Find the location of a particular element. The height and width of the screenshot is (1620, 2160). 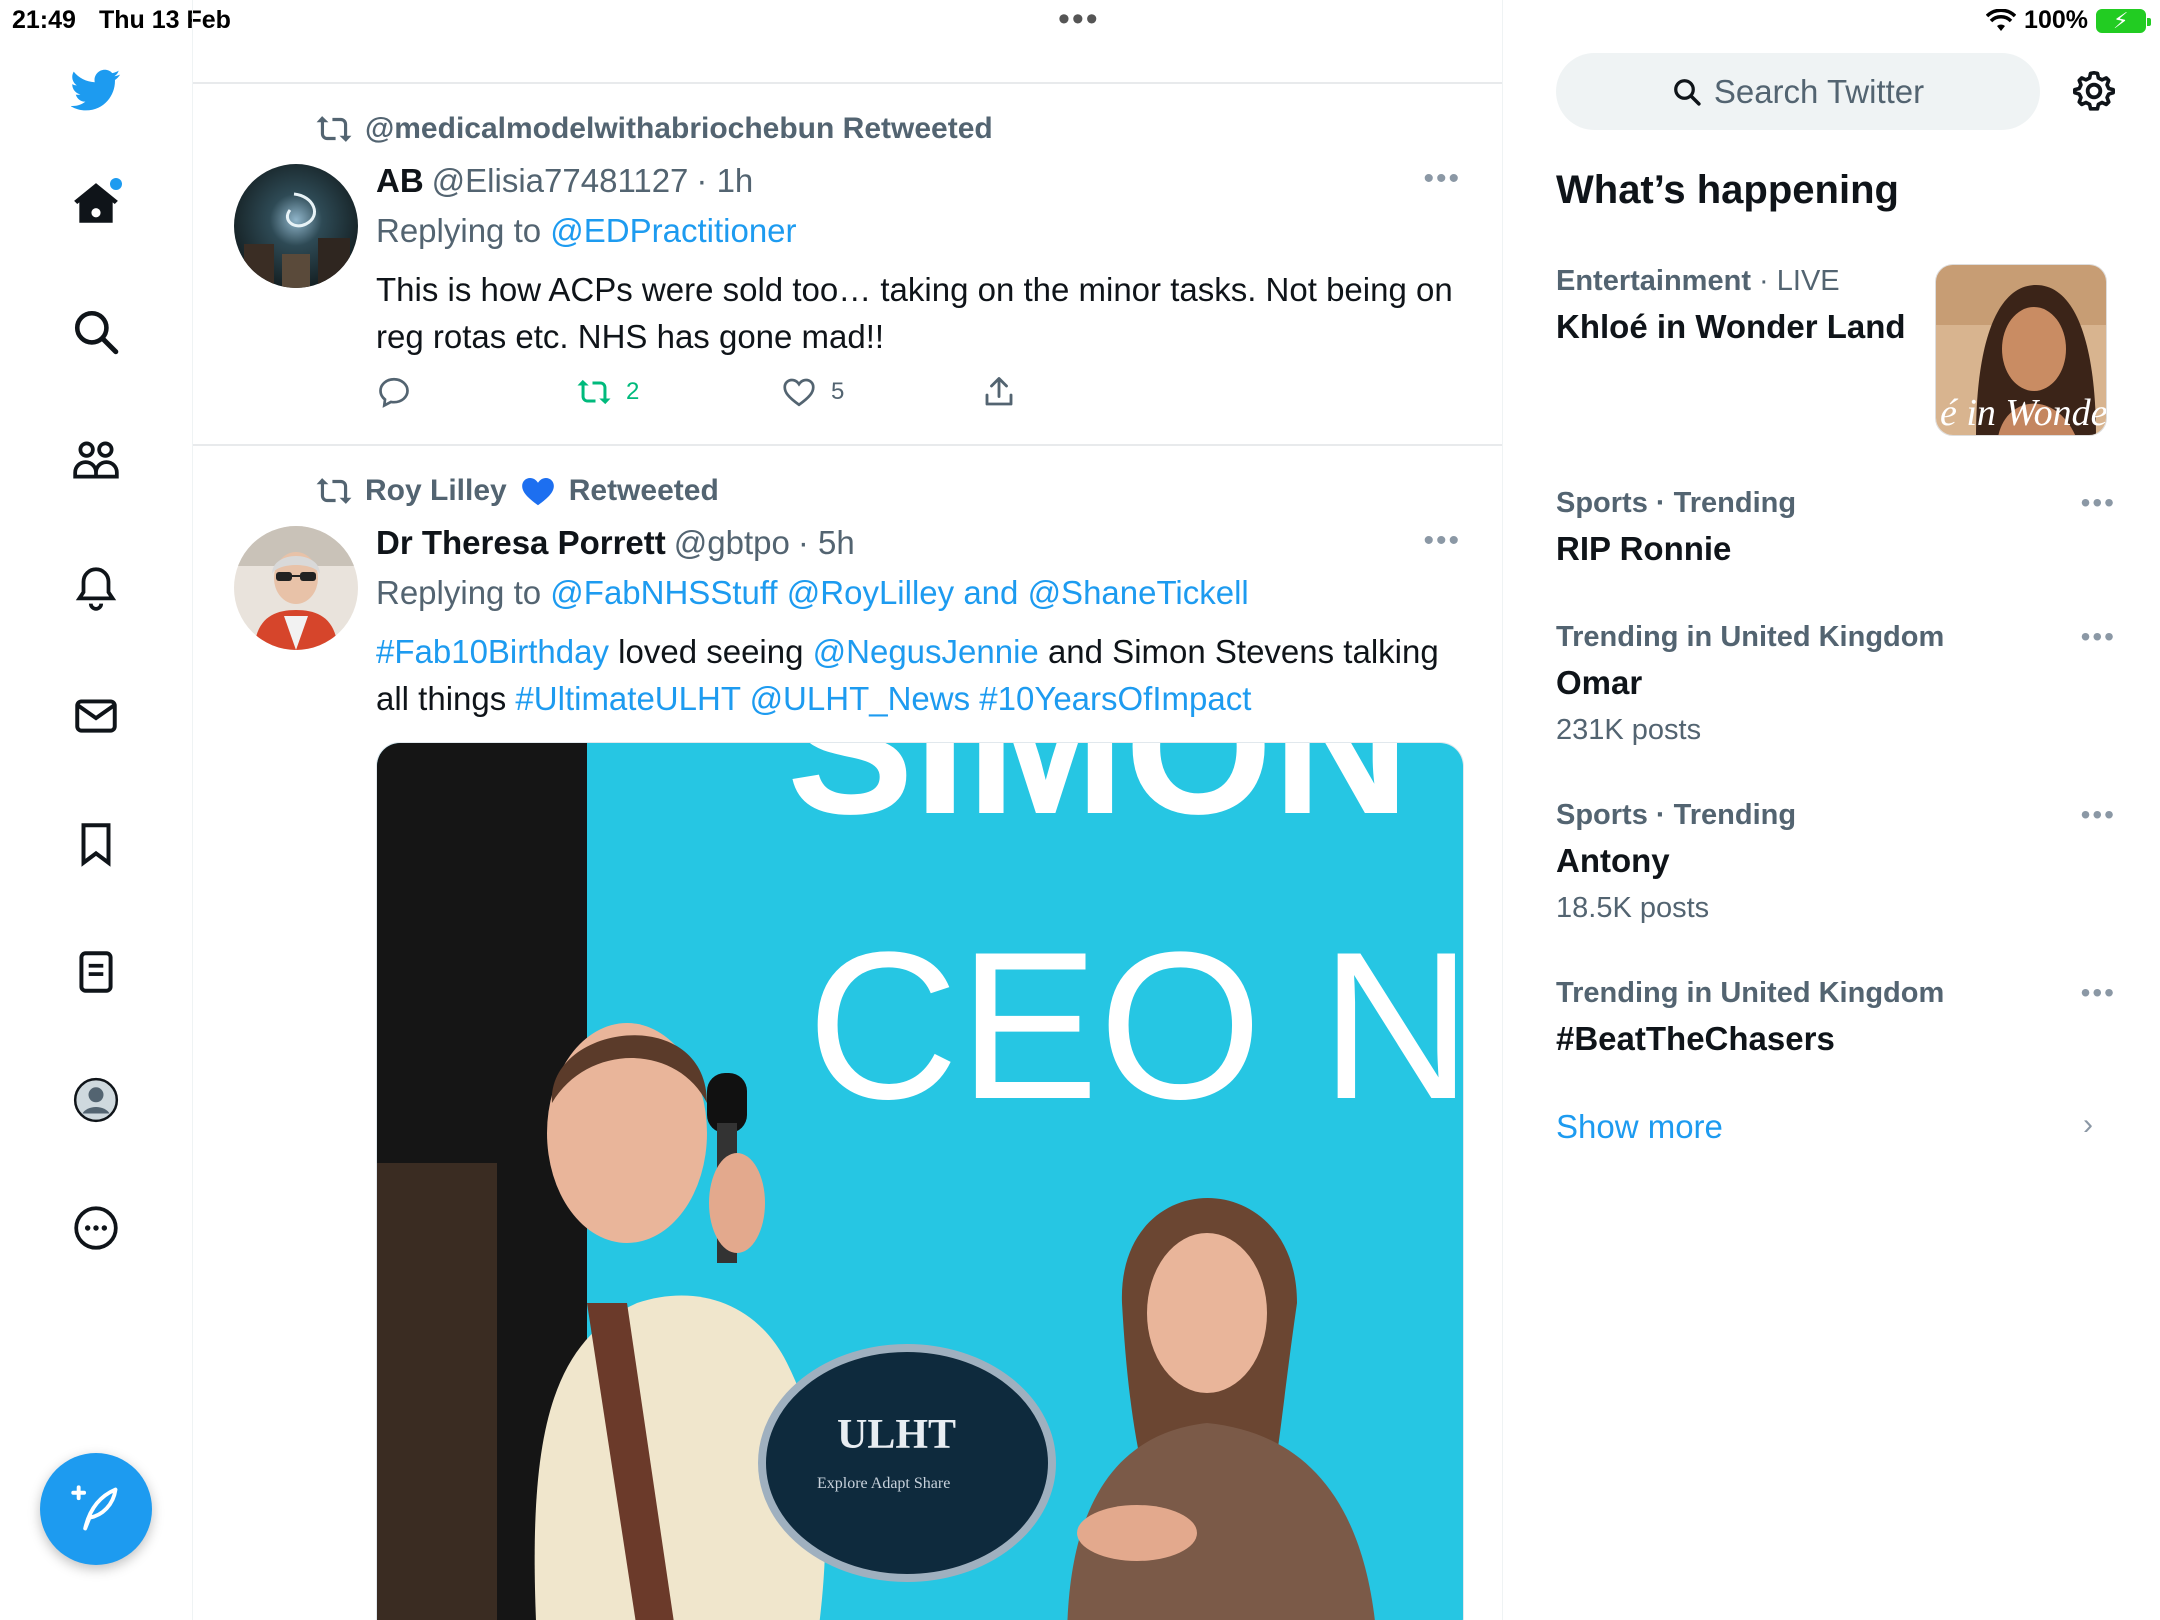

lists-icon is located at coordinates (96, 972).